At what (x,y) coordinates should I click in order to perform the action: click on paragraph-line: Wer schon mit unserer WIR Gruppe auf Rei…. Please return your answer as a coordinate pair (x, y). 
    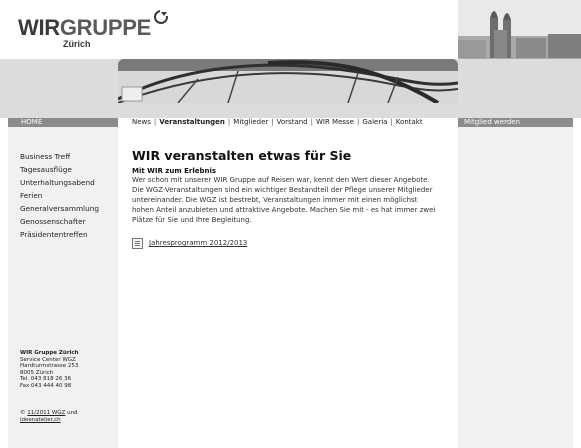
    Looking at the image, I should click on (281, 180).